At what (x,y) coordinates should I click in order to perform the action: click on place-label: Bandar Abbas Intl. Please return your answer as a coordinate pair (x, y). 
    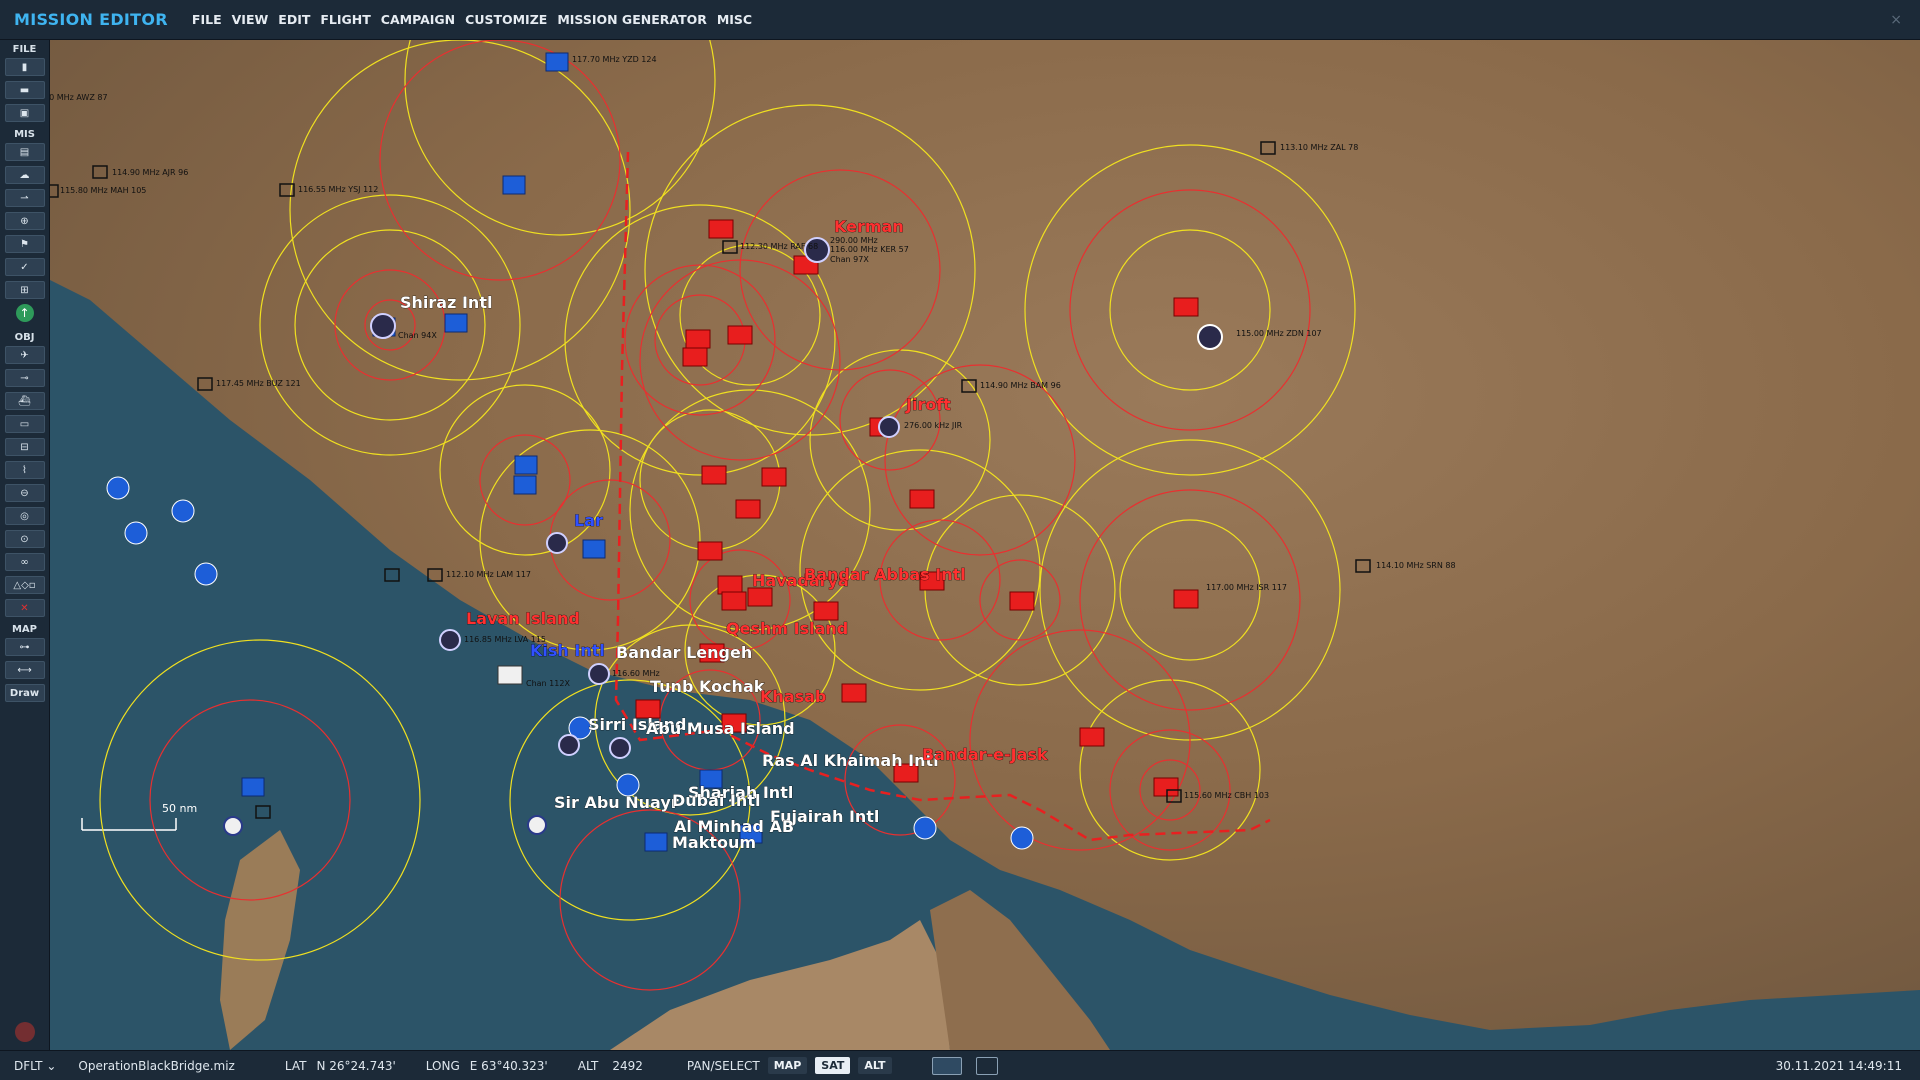
    Looking at the image, I should click on (885, 574).